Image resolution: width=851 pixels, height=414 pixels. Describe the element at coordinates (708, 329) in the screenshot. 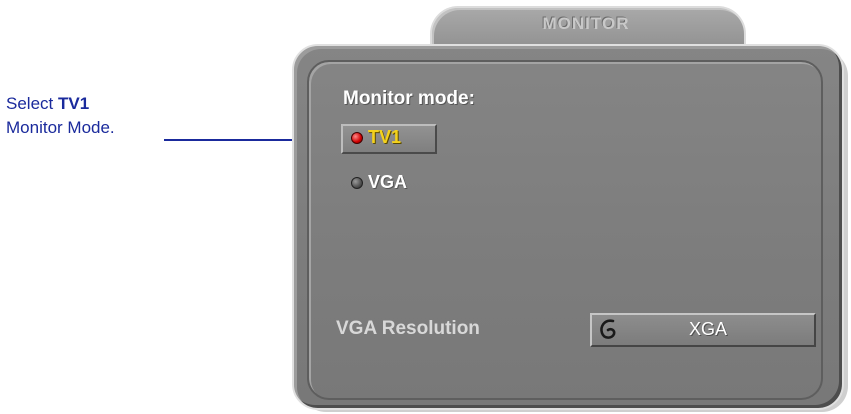

I see `vga-resolution-value: XGA` at that location.